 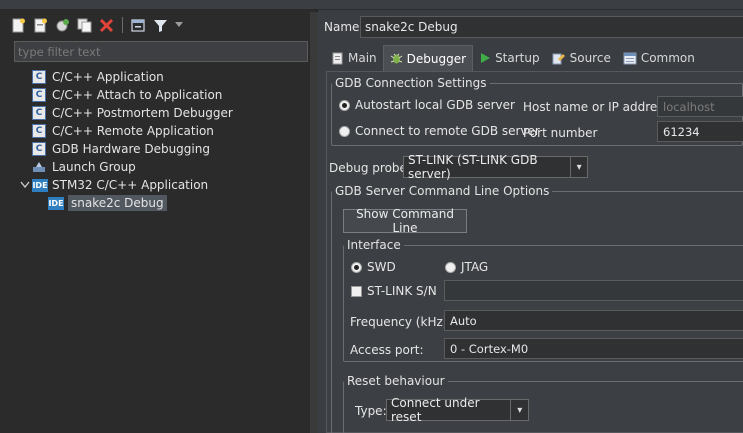 What do you see at coordinates (551, 27) in the screenshot?
I see `name-field` at bounding box center [551, 27].